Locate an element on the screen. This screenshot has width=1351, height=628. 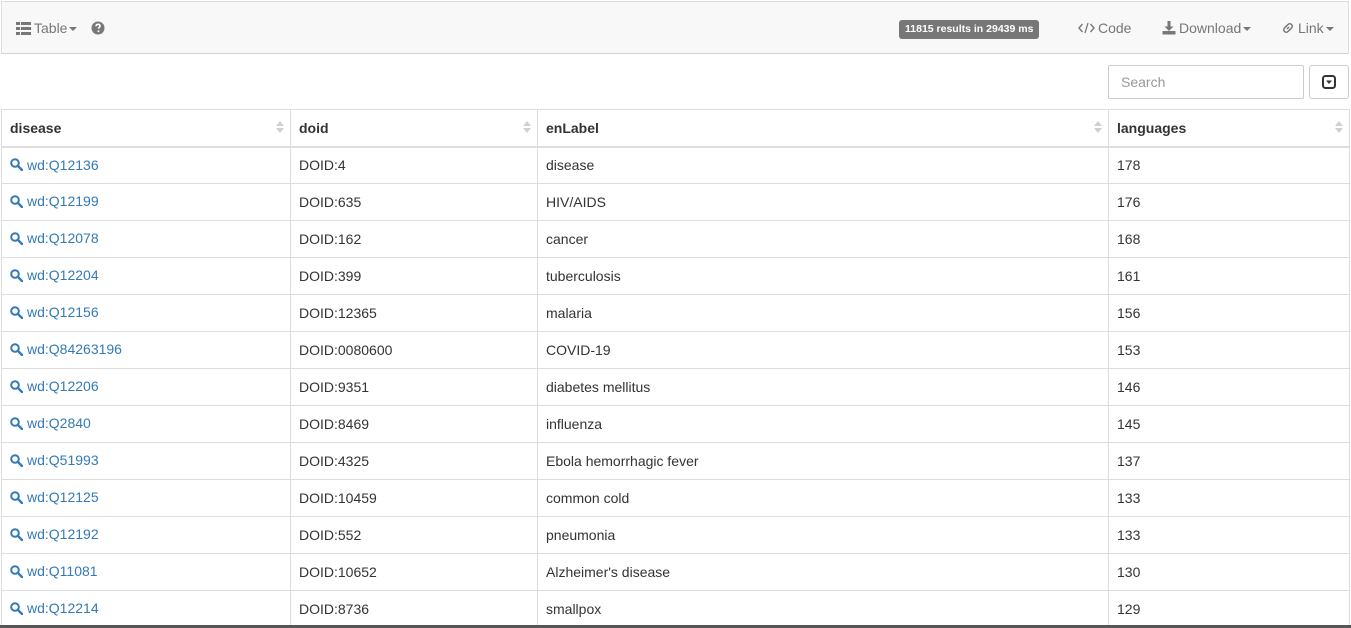
disease-id: wd:Q12214 is located at coordinates (63, 608).